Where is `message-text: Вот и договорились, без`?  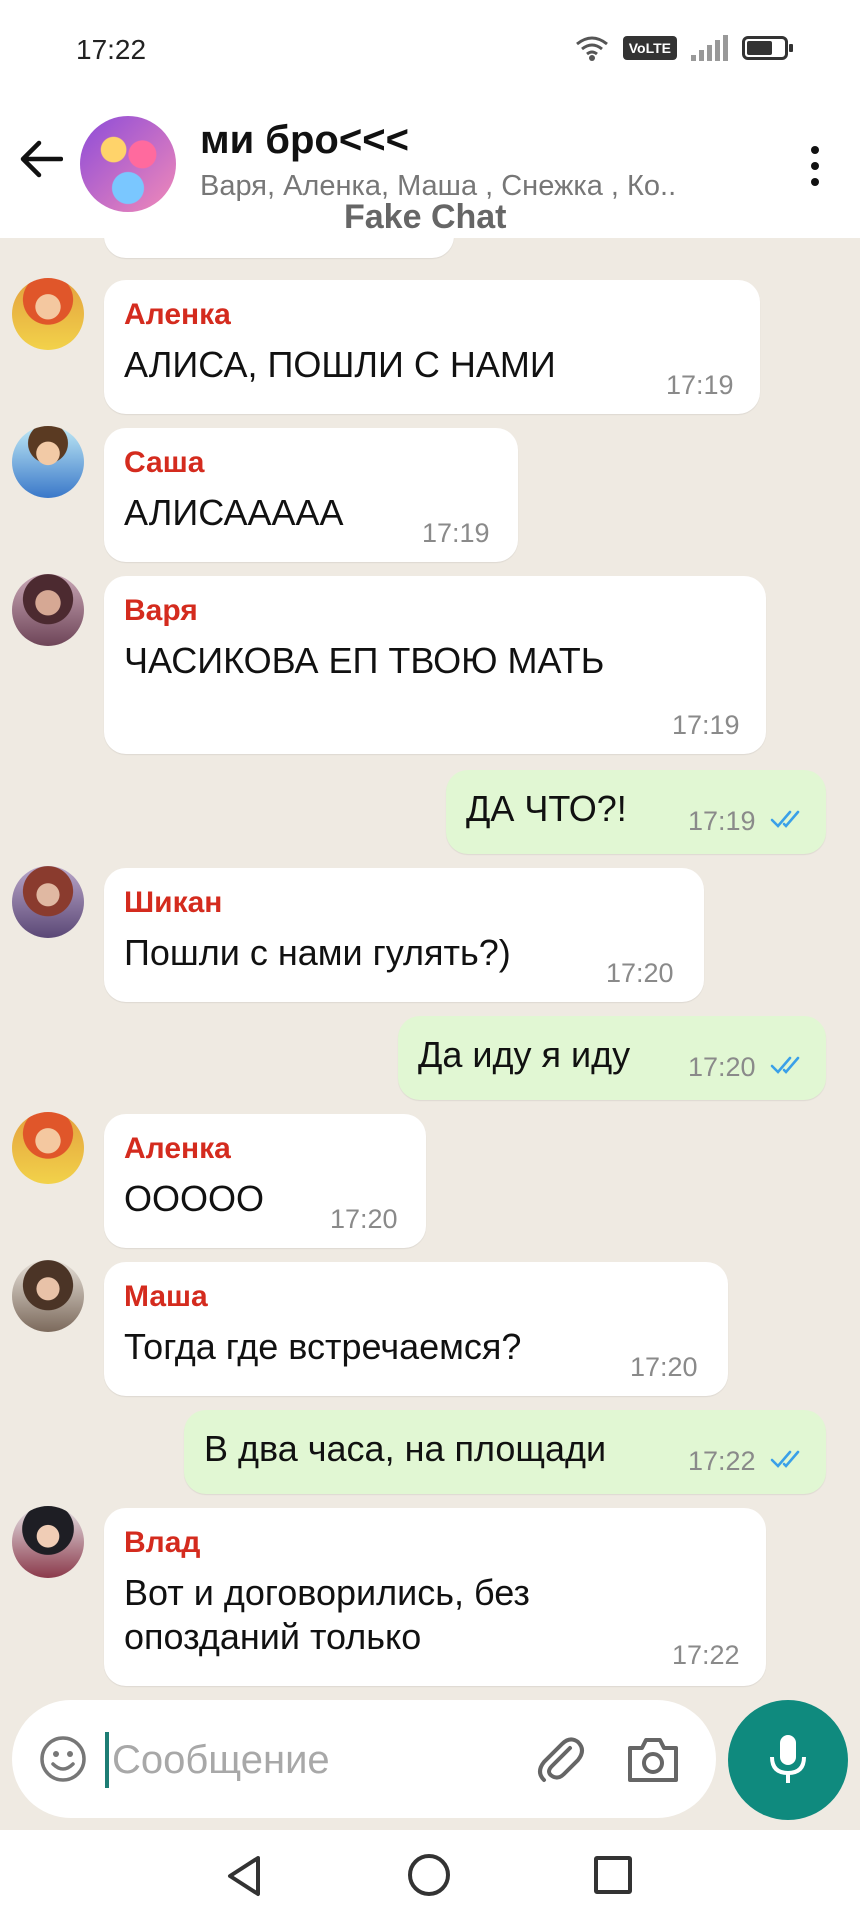 message-text: Вот и договорились, без is located at coordinates (327, 1592).